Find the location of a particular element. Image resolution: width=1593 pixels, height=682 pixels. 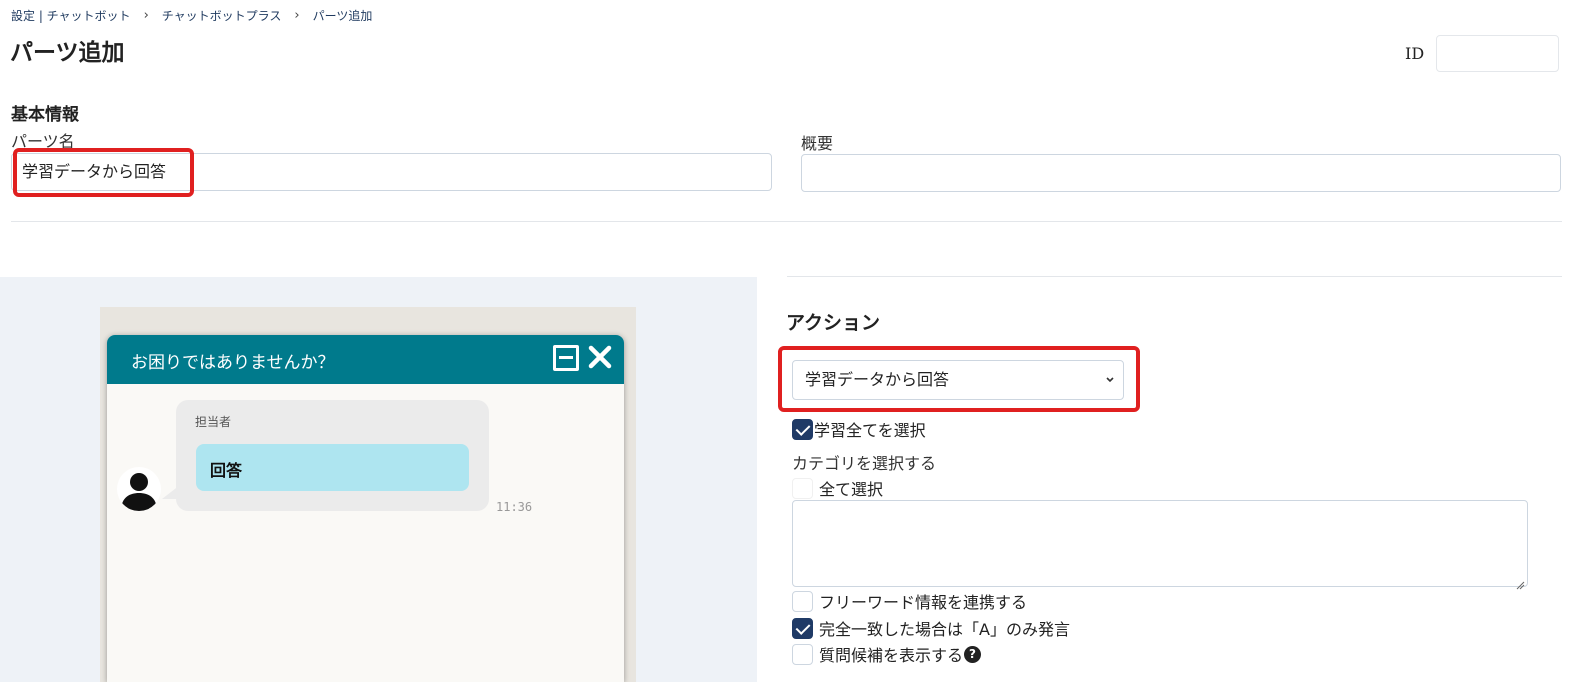

action-select-value: 学習データから回答 is located at coordinates (877, 379).